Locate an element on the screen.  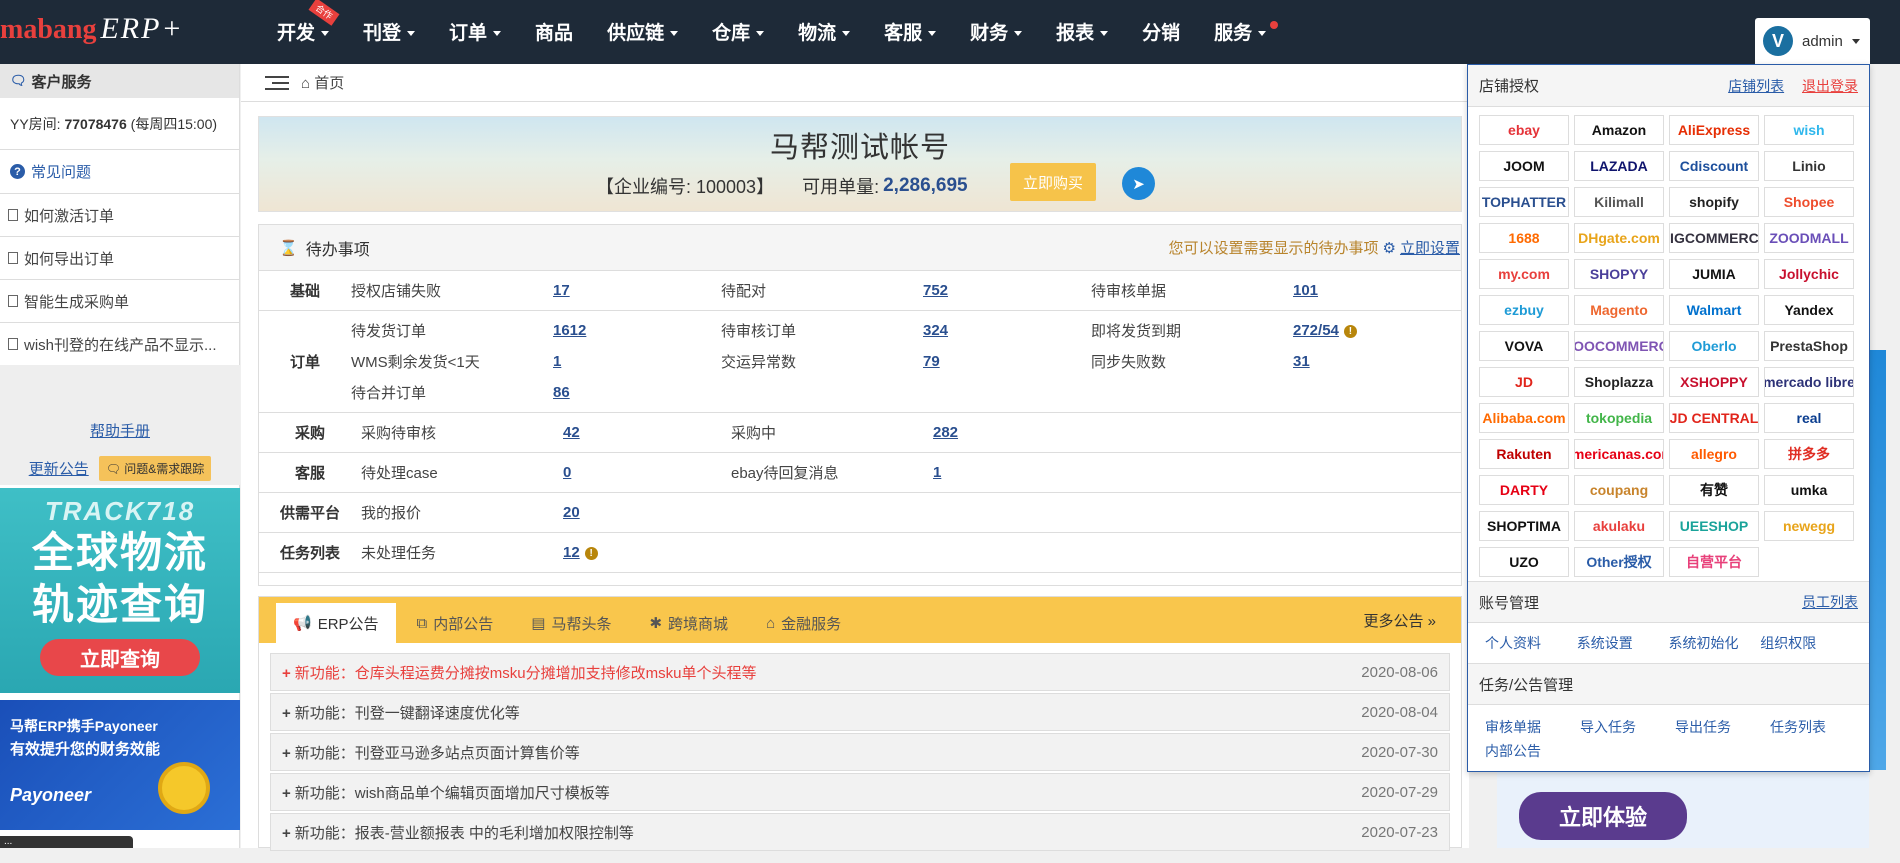
shop-logo-44: SHOPTIMA is located at coordinates (1524, 526).